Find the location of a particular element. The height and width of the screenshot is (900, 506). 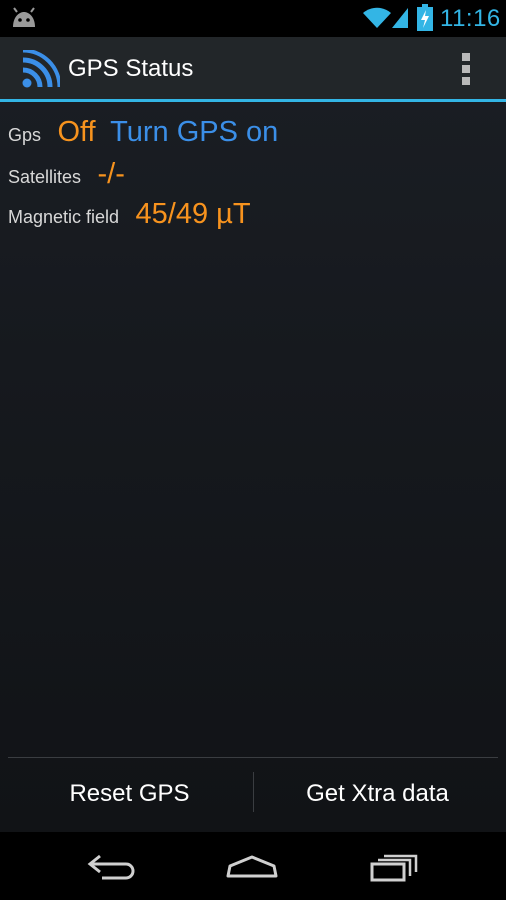

navigation-bar is located at coordinates (253, 866).